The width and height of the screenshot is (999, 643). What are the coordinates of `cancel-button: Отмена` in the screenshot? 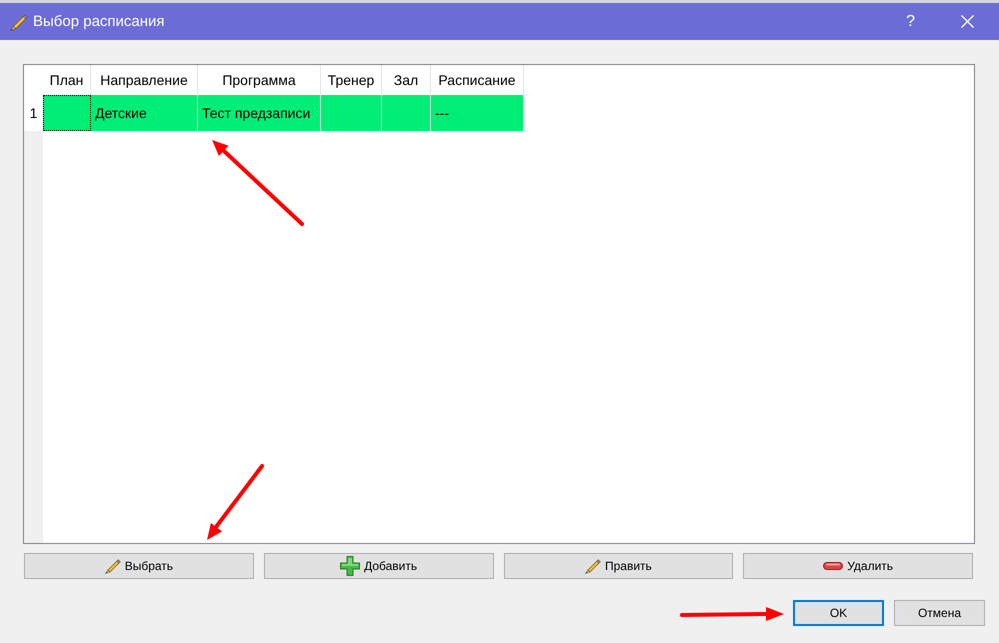 It's located at (939, 613).